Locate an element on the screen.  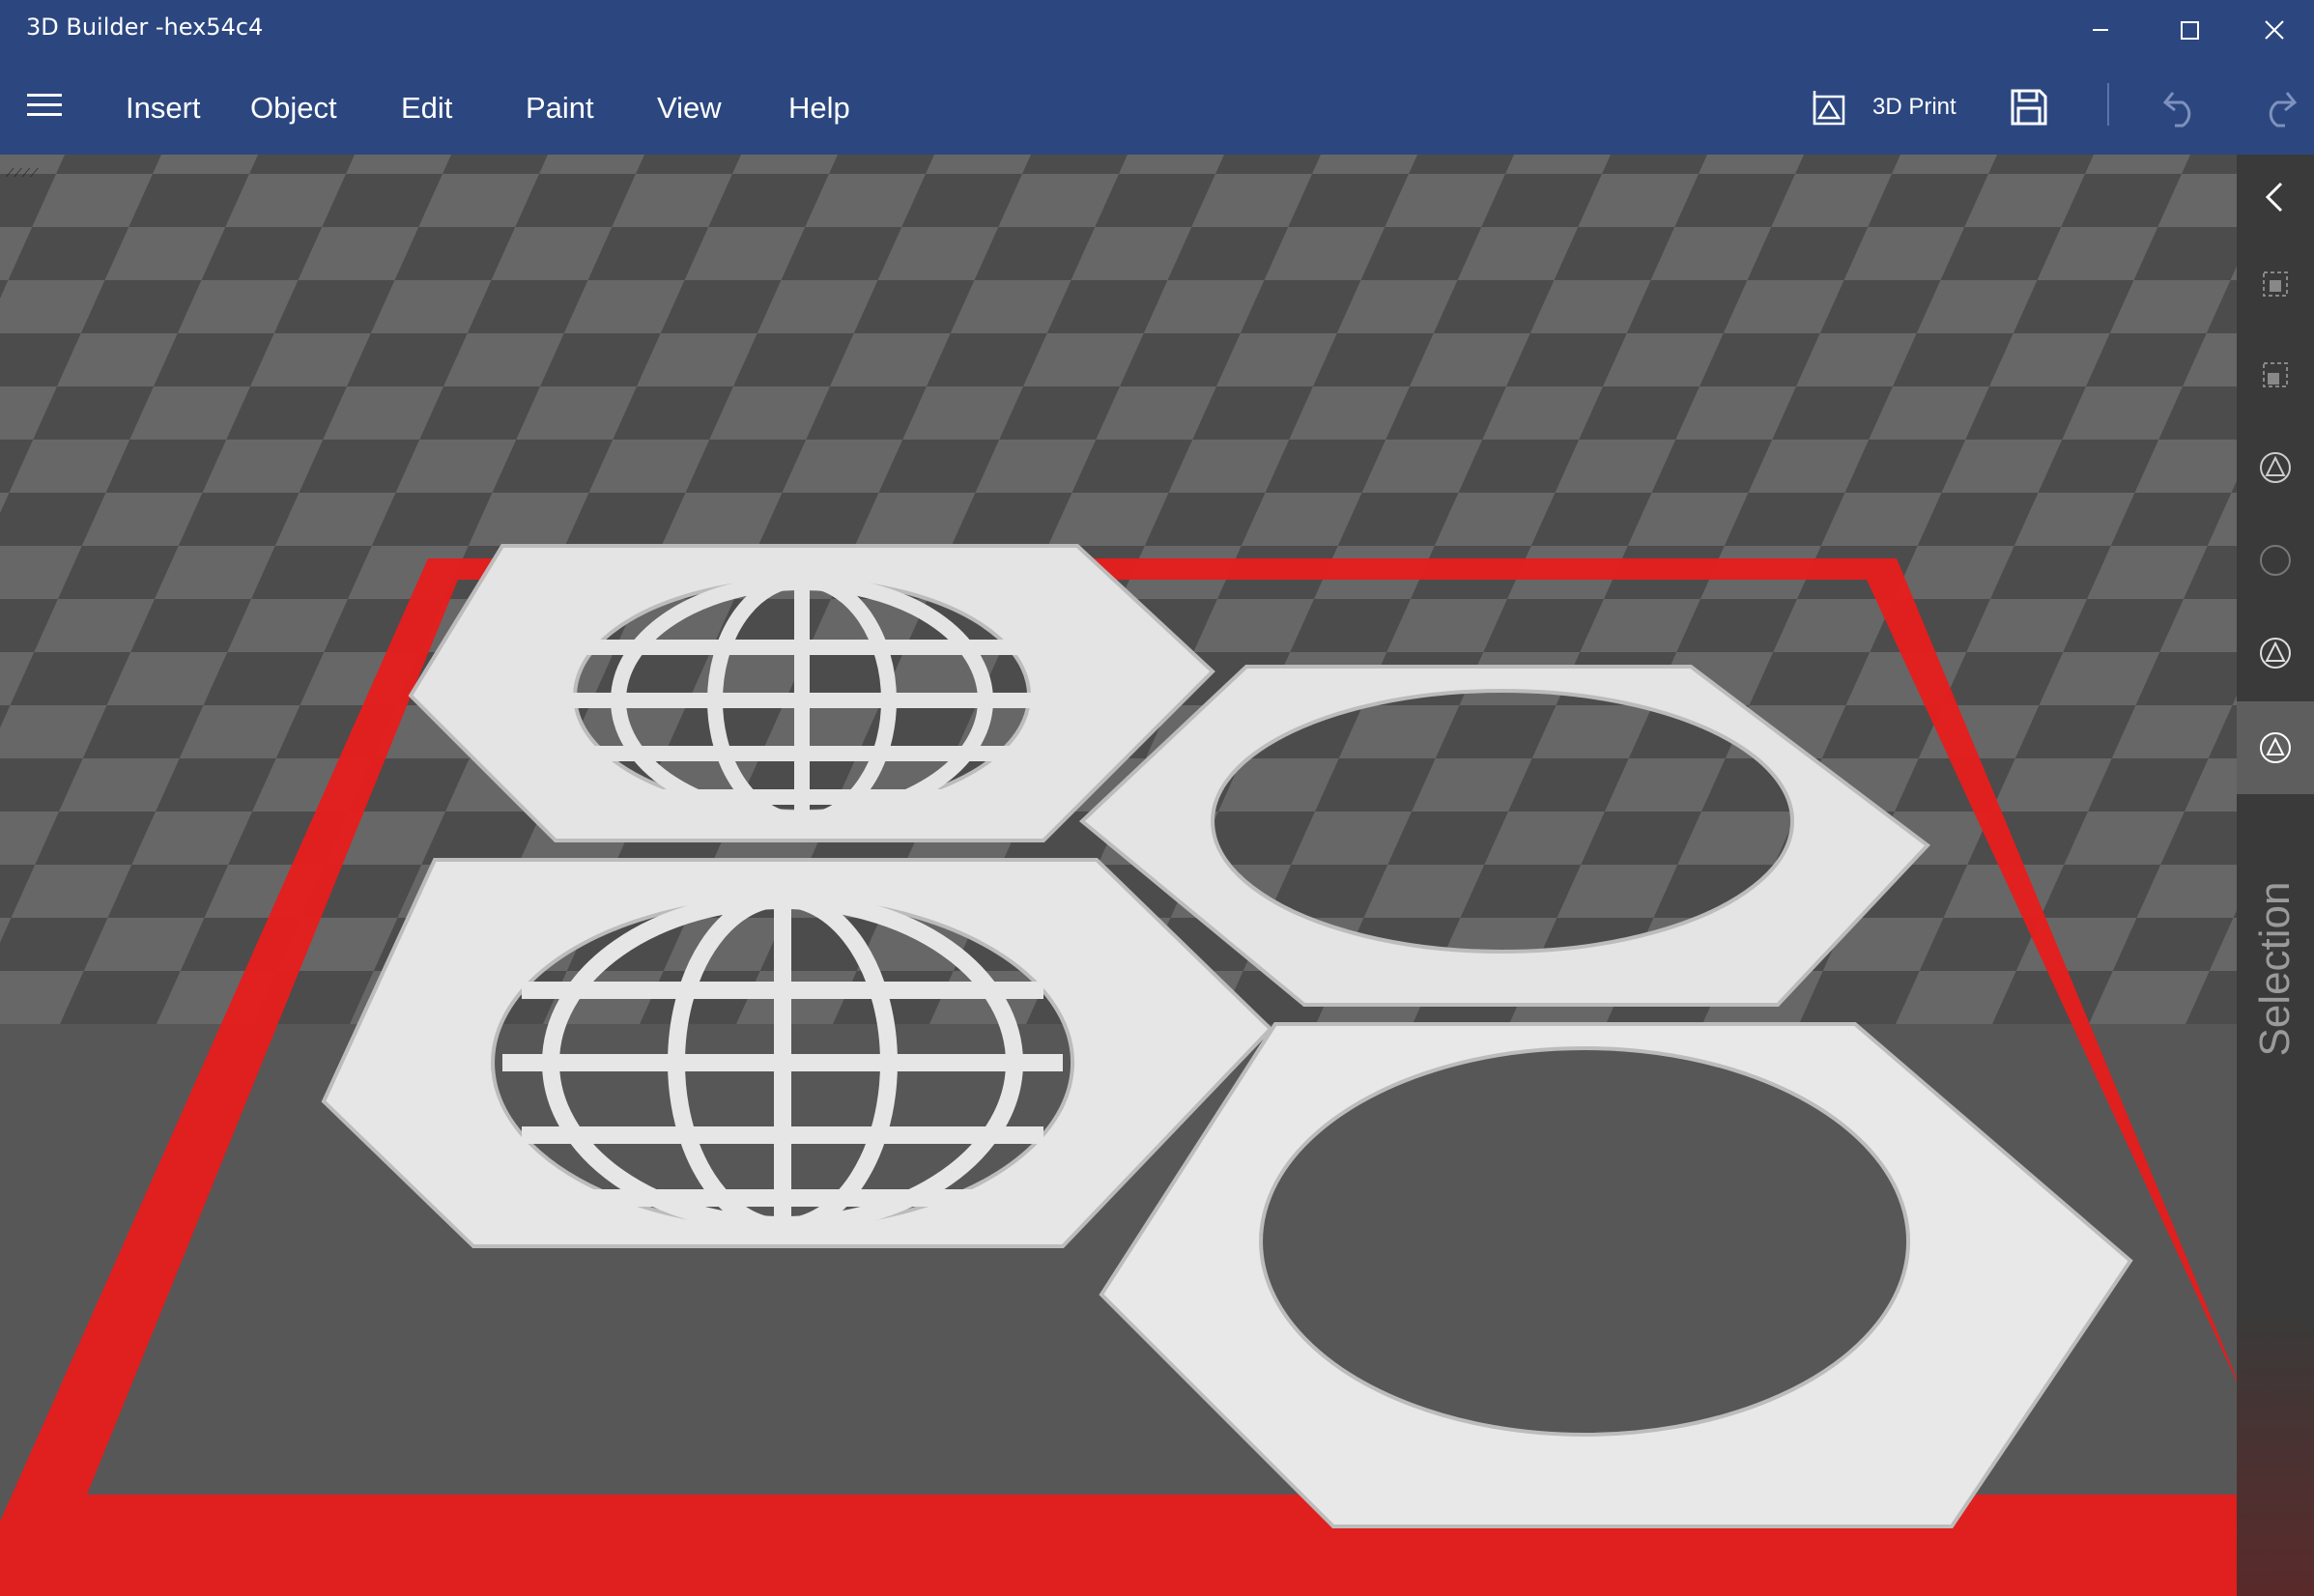
selection-label: Selection is located at coordinates (2275, 969).